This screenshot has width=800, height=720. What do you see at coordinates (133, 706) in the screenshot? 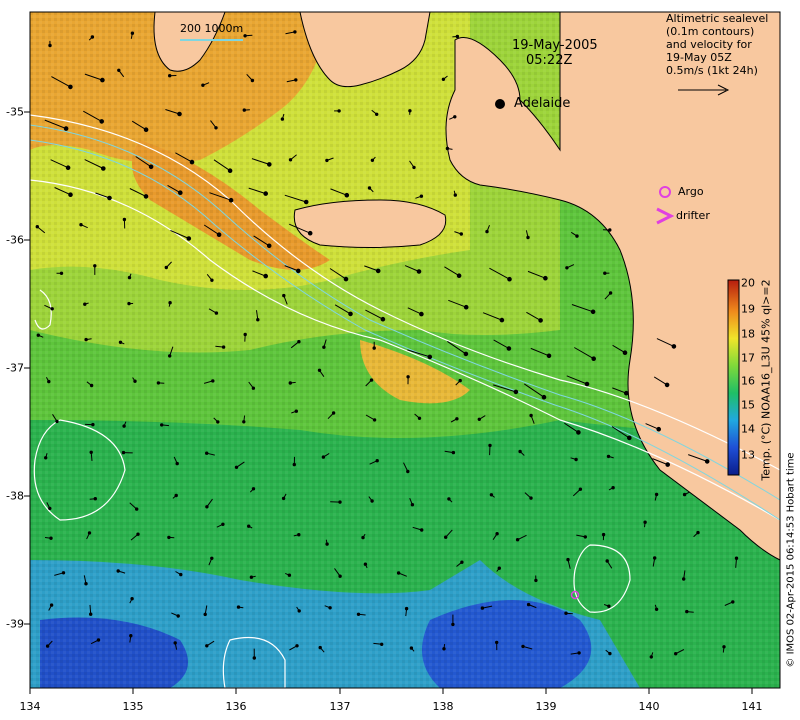
I see `x-tick-label: 135` at bounding box center [133, 706].